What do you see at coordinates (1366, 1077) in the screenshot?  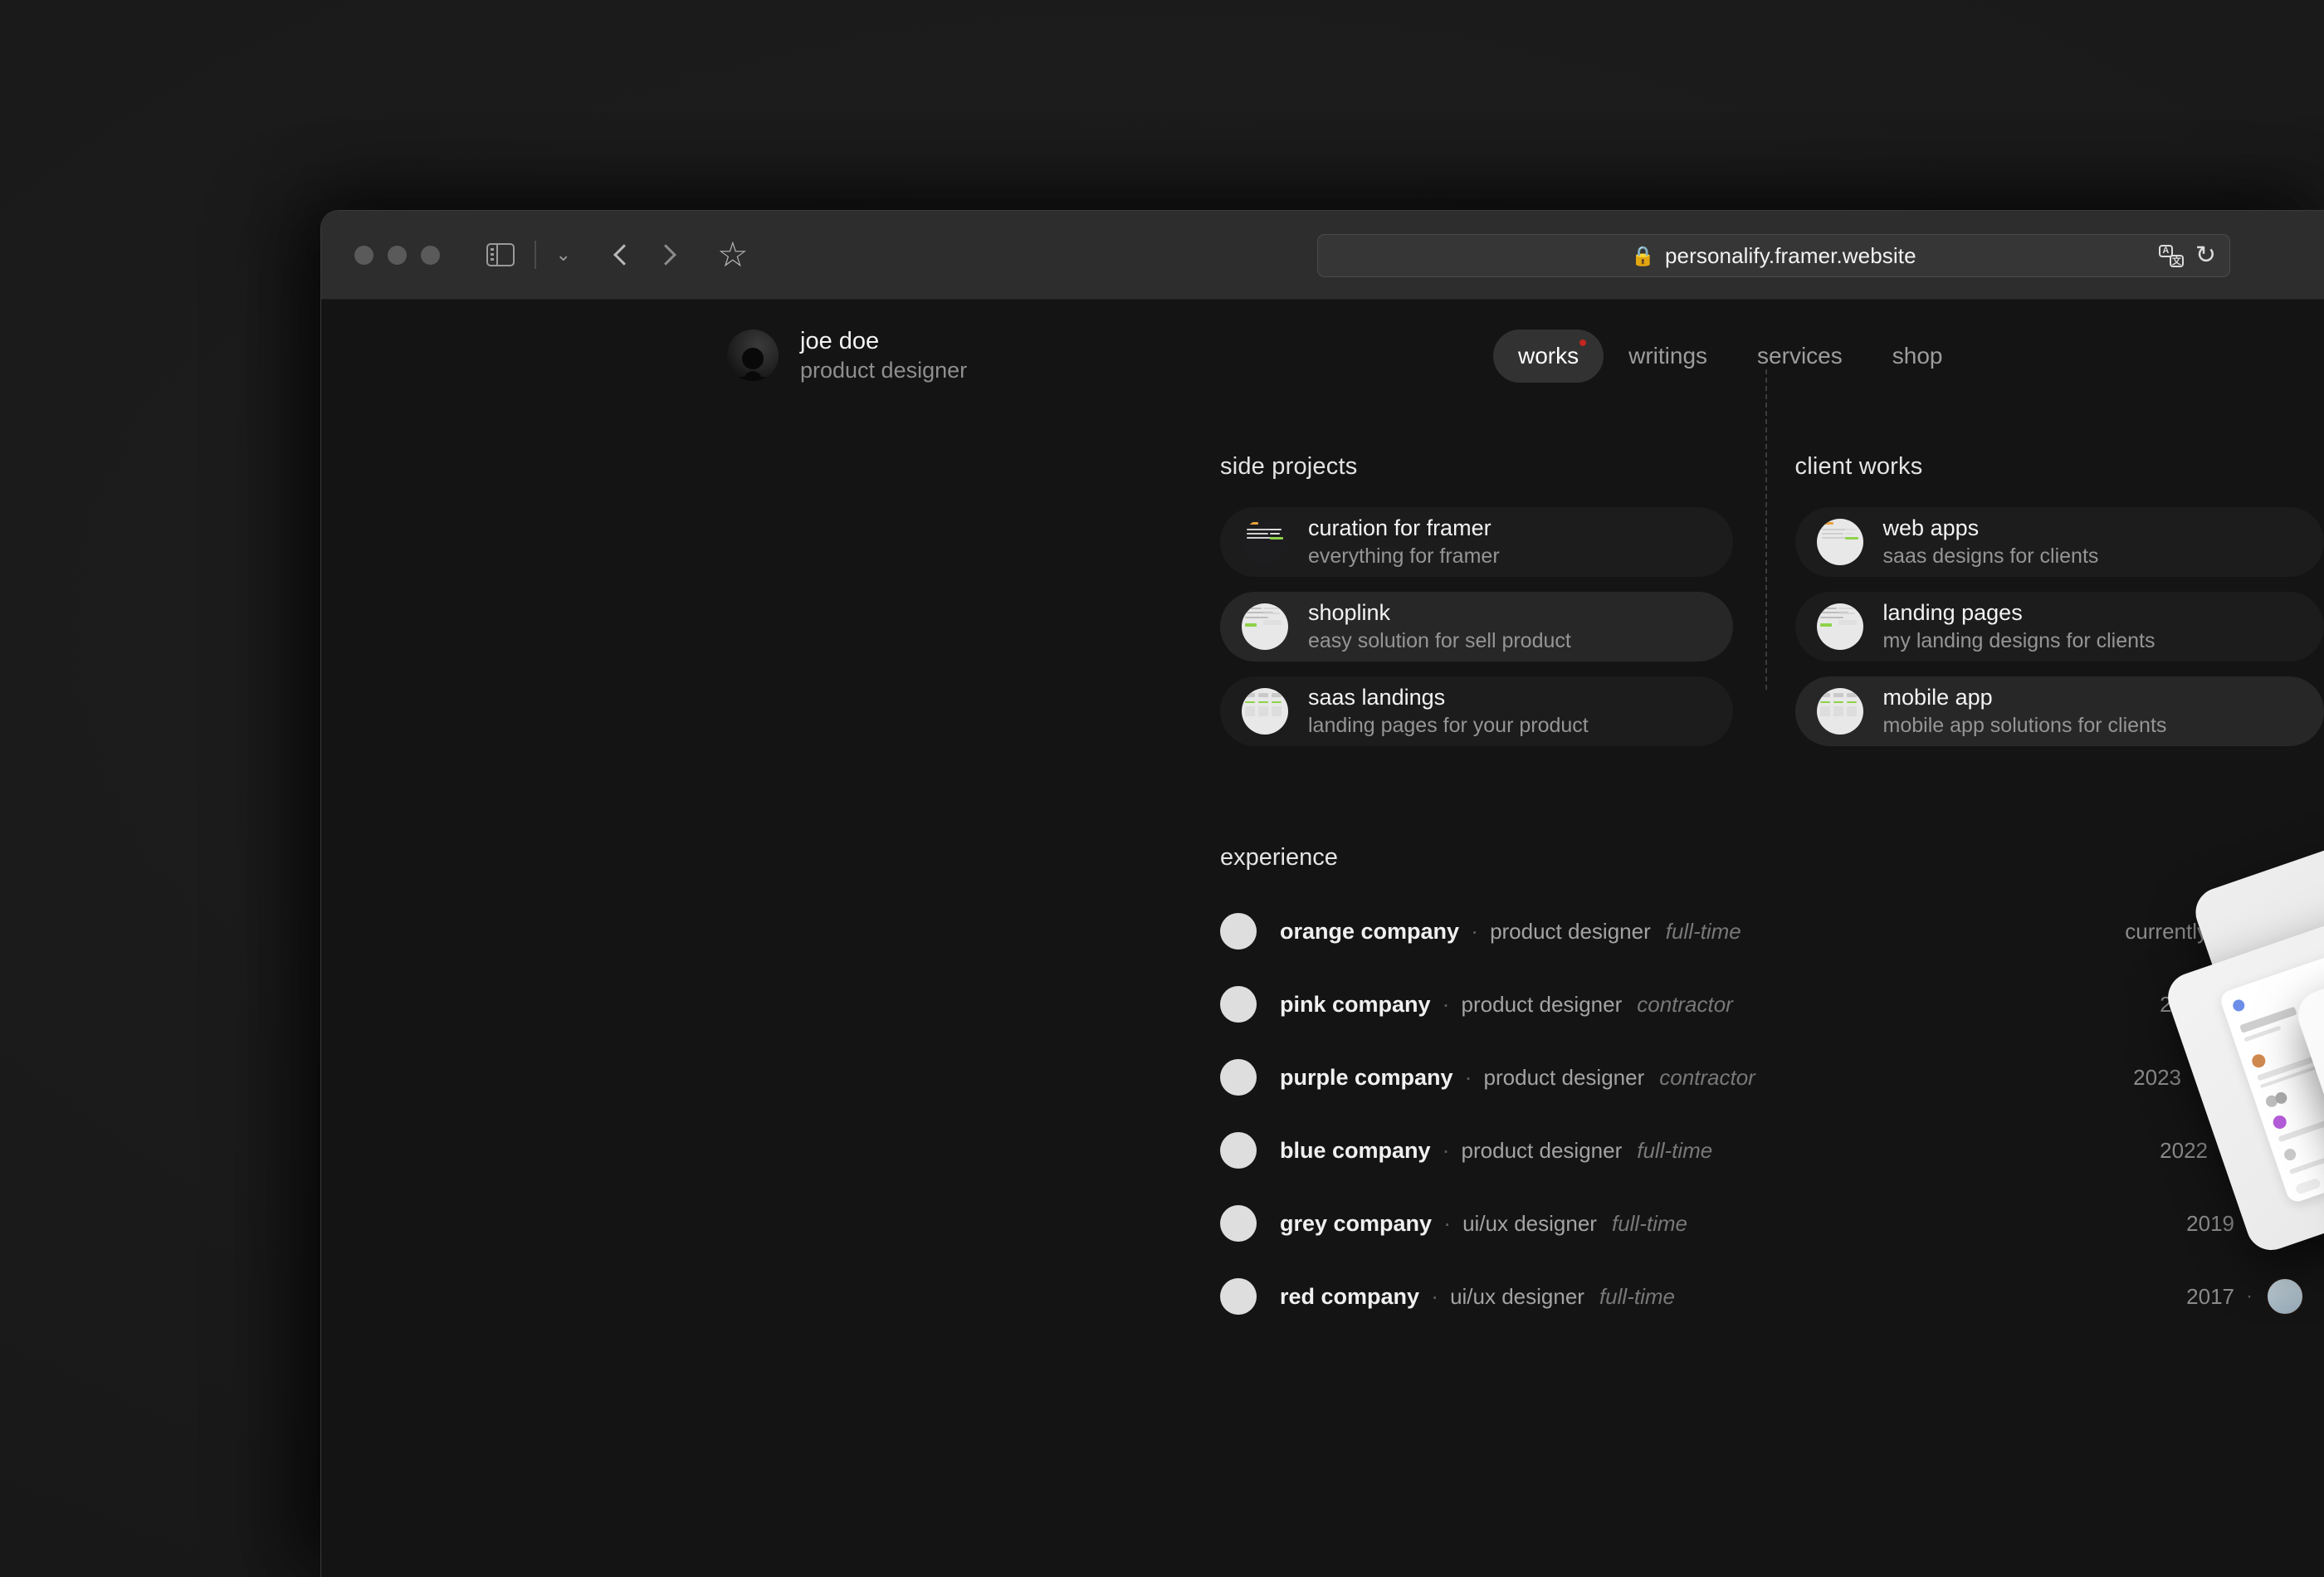 I see `company-name: purple company` at bounding box center [1366, 1077].